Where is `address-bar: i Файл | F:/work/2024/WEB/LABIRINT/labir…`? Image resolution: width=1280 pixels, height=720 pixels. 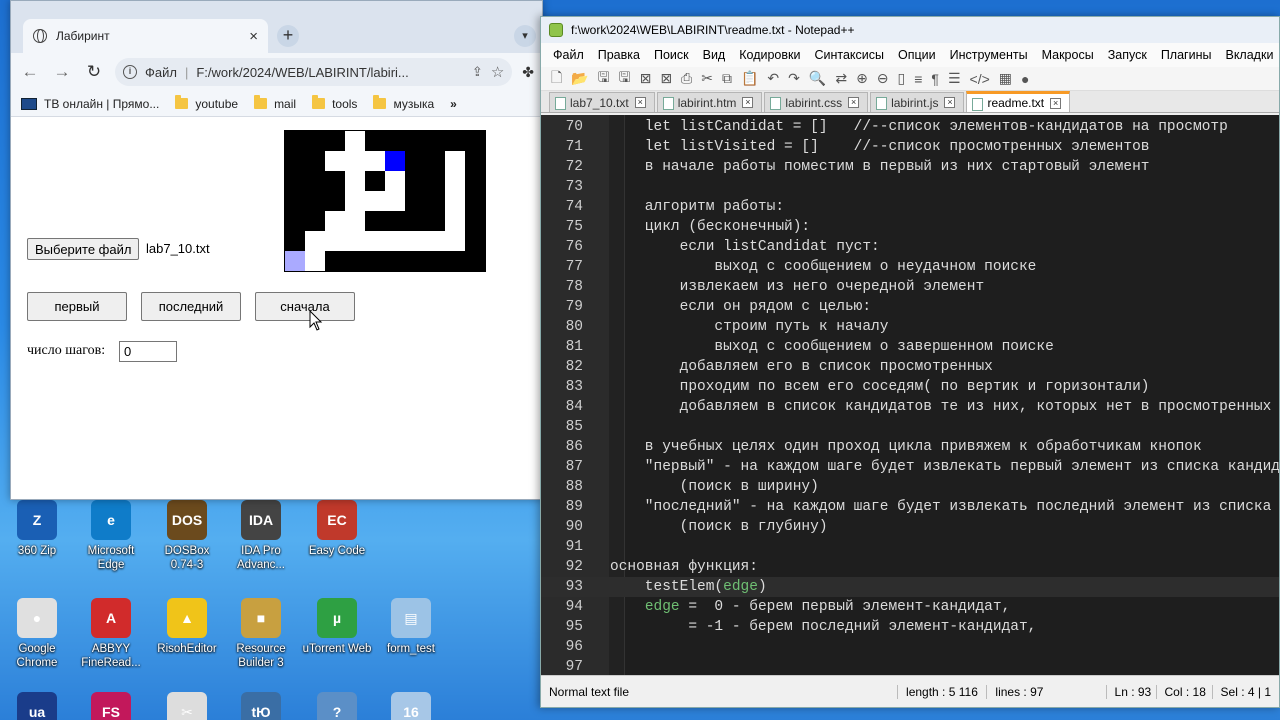 address-bar: i Файл | F:/work/2024/WEB/LABIRINT/labir… is located at coordinates (314, 72).